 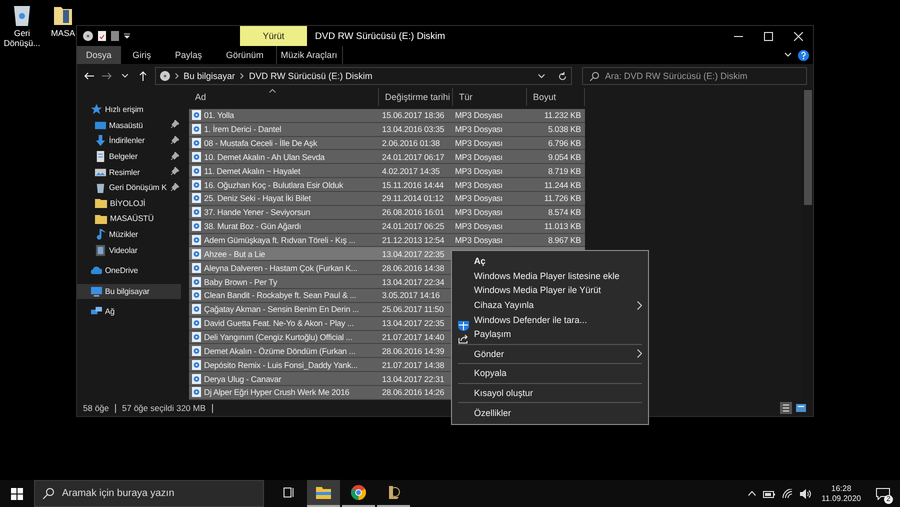 What do you see at coordinates (387, 199) in the screenshot?
I see `file-row: 25. Deniz Seki - Hayat İki Bilet 29.11.2014 01:12 MP3 Dosyası 11.726 KB` at bounding box center [387, 199].